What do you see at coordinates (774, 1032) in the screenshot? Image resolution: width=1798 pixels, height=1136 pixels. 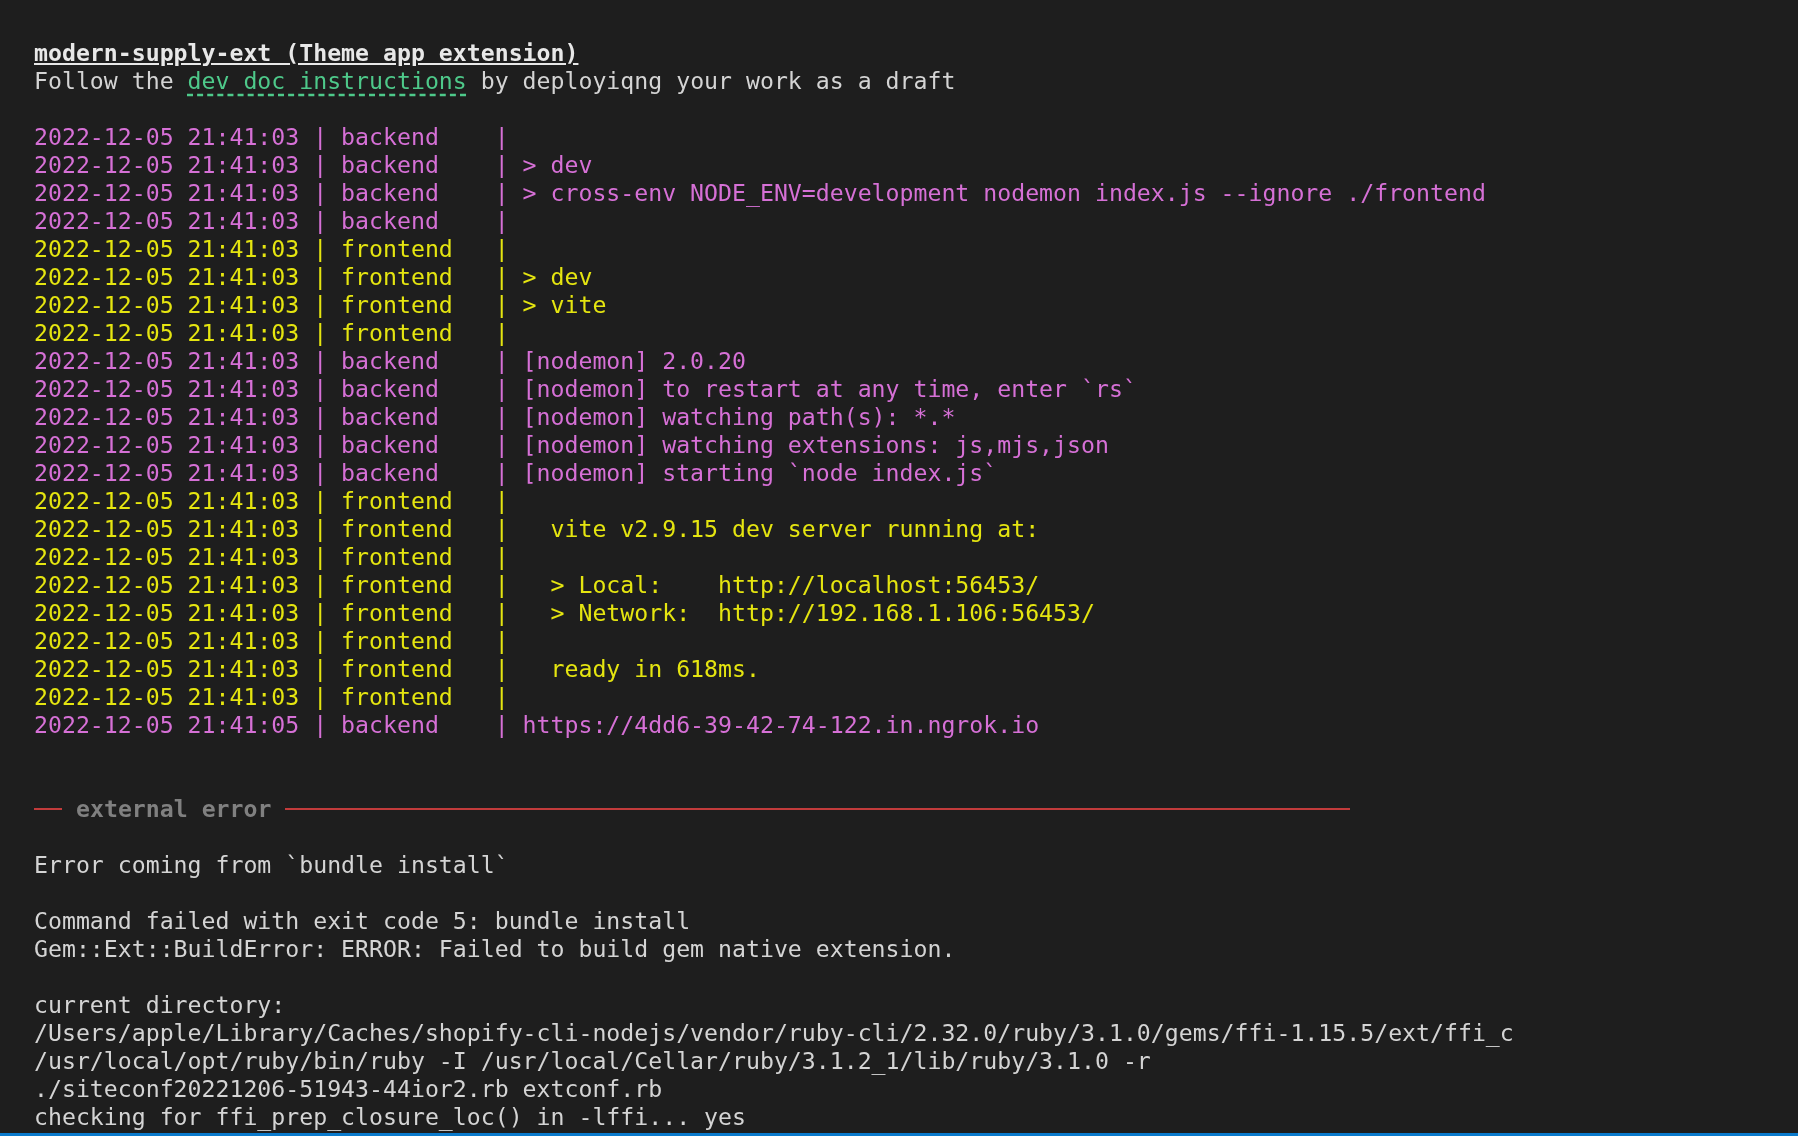 I see `error-line: /Users/apple/Library/Caches/shopify-cli-nodejs/vendor/ruby-cli/2.32.0/ruby/3.1.0/gems/ffi-1.15.5/ext/ffi_c` at bounding box center [774, 1032].